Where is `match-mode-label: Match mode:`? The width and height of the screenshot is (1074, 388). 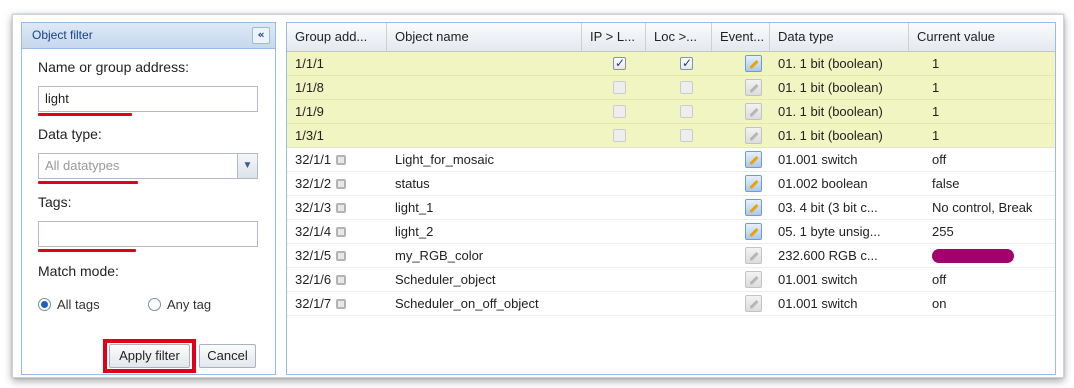 match-mode-label: Match mode: is located at coordinates (78, 271).